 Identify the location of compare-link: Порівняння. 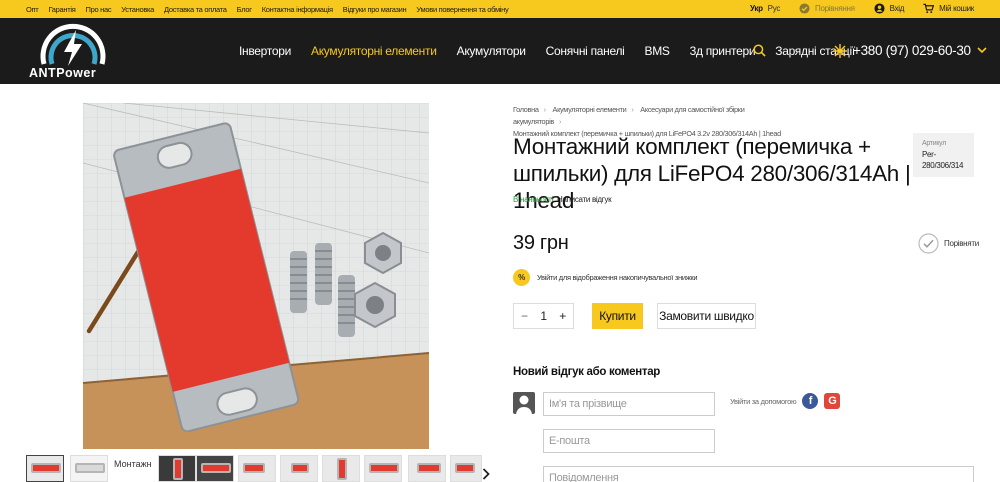
(835, 8).